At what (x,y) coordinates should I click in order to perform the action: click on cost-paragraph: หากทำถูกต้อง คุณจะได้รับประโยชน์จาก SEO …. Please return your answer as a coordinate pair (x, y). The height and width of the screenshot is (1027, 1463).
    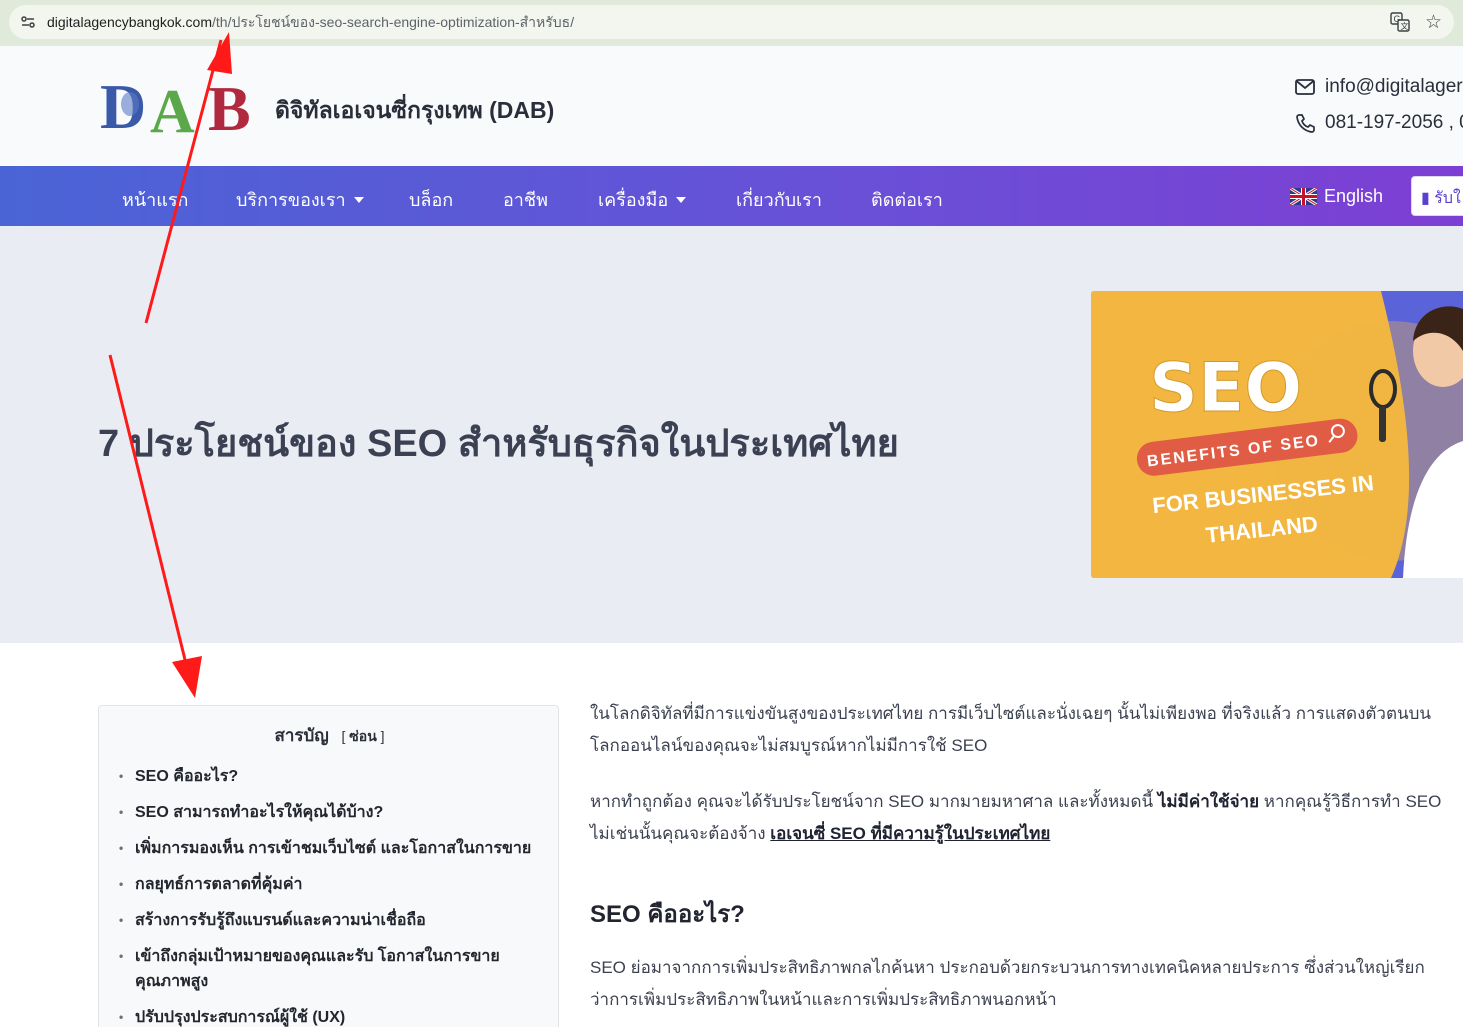
    Looking at the image, I should click on (1020, 818).